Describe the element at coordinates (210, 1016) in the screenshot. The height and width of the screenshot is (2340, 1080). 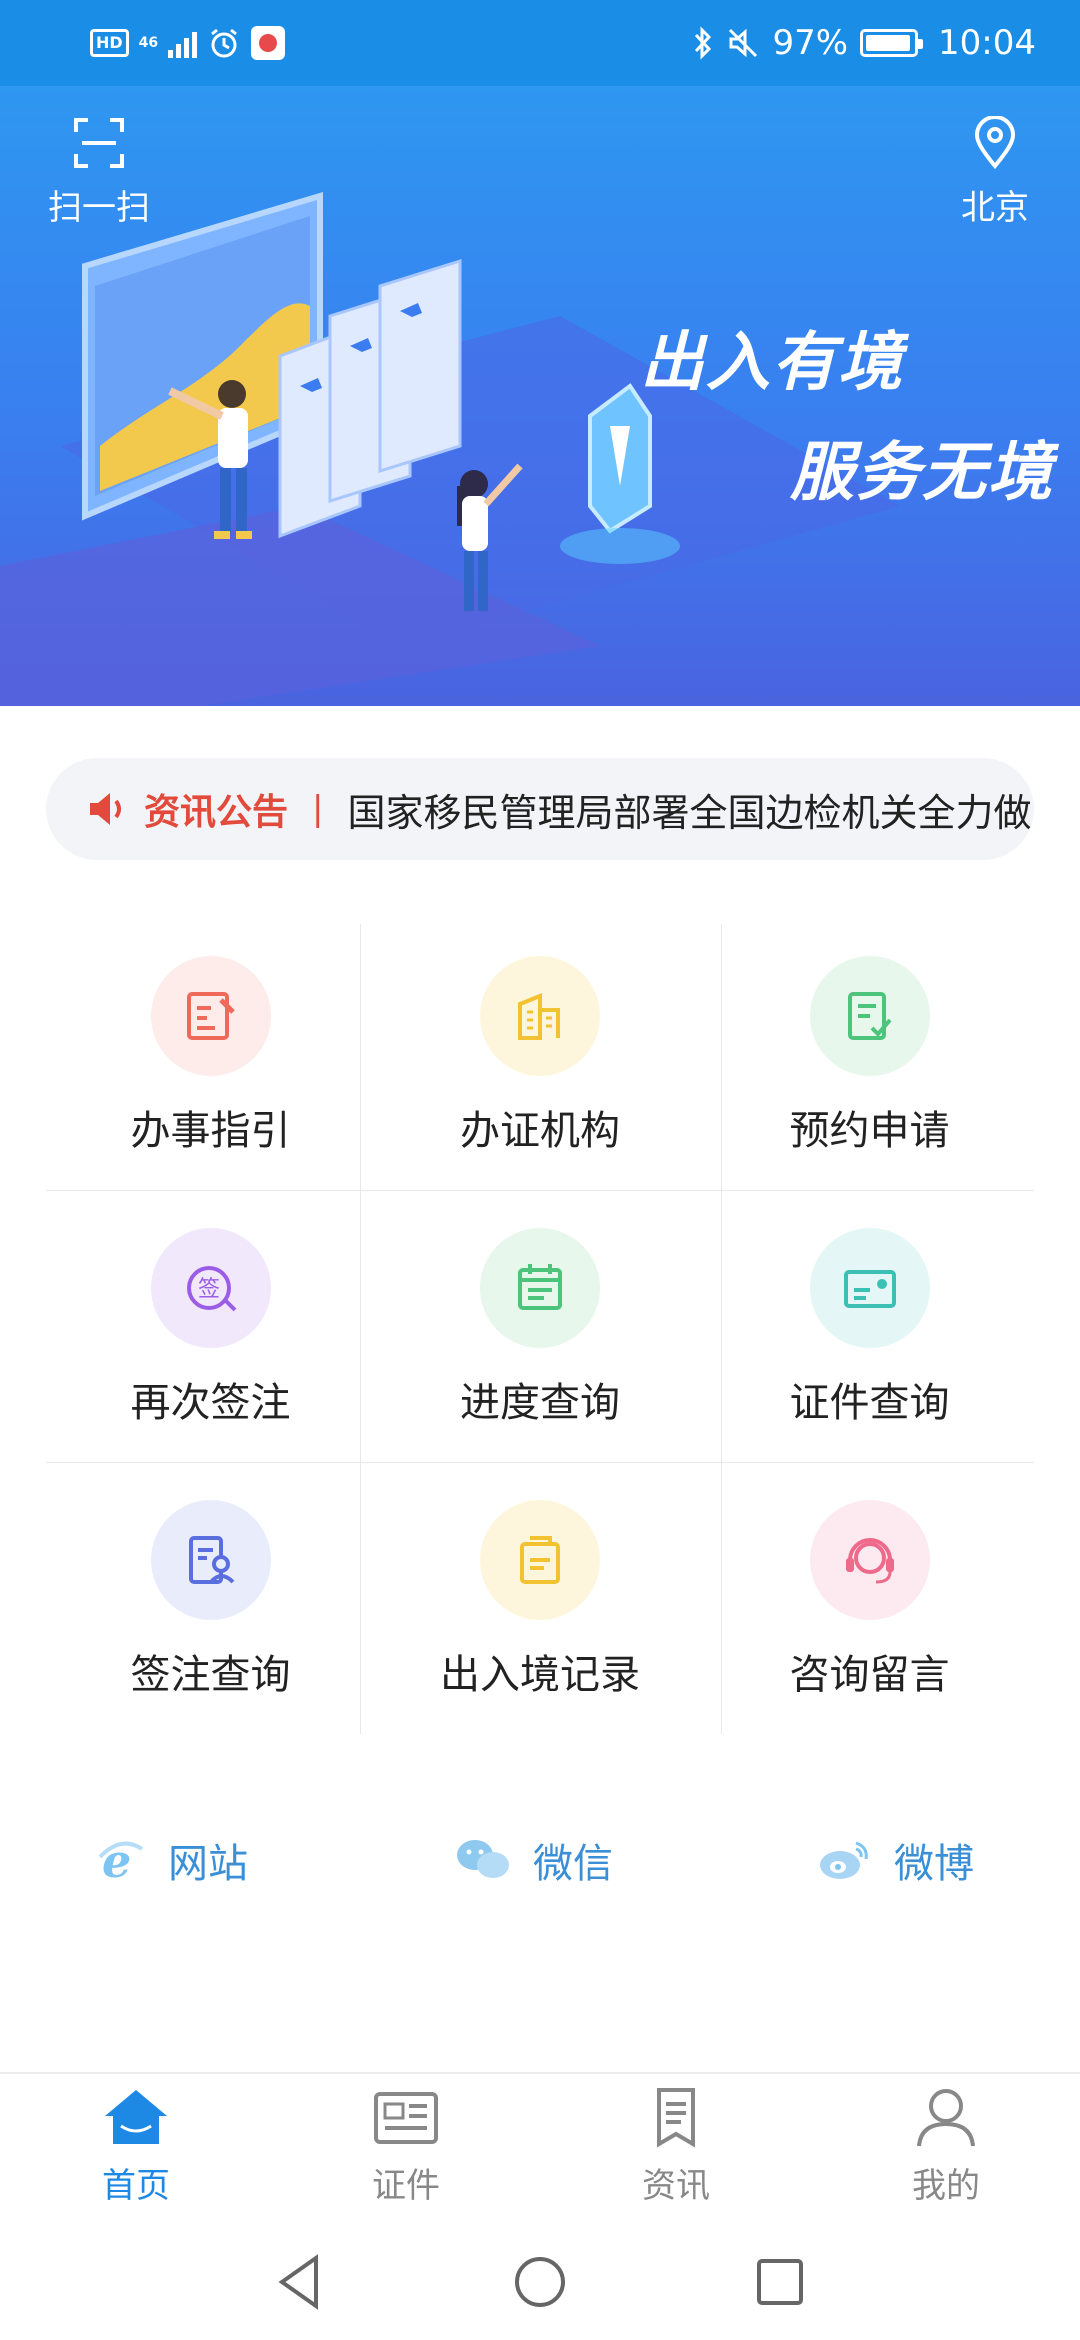
I see `guide-icon` at that location.